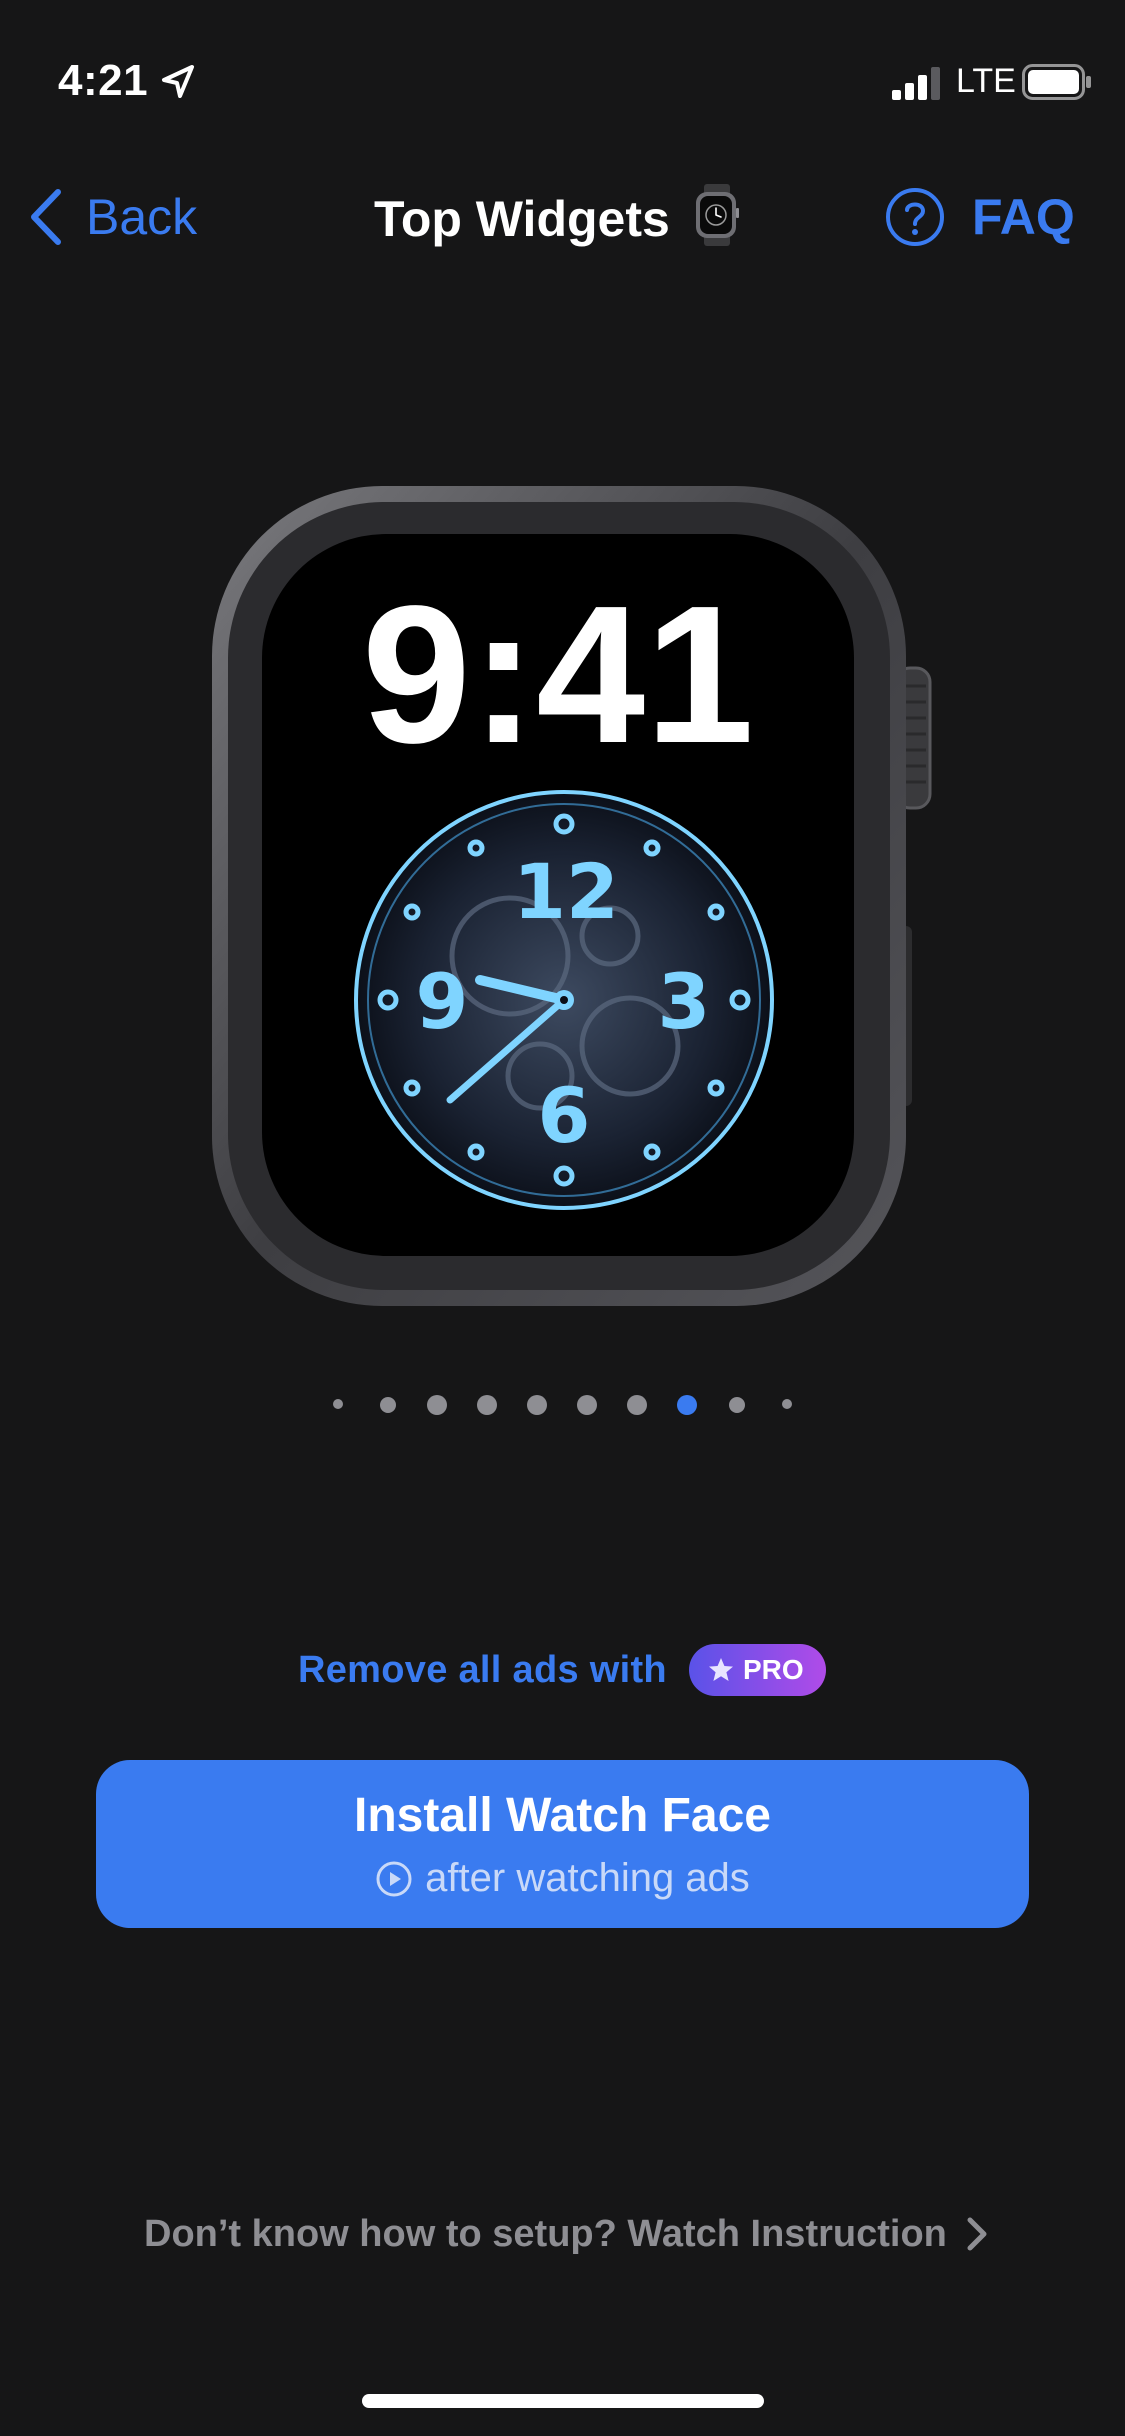 This screenshot has width=1125, height=2436. What do you see at coordinates (773, 1669) in the screenshot?
I see `pro-badge-label: PRO` at bounding box center [773, 1669].